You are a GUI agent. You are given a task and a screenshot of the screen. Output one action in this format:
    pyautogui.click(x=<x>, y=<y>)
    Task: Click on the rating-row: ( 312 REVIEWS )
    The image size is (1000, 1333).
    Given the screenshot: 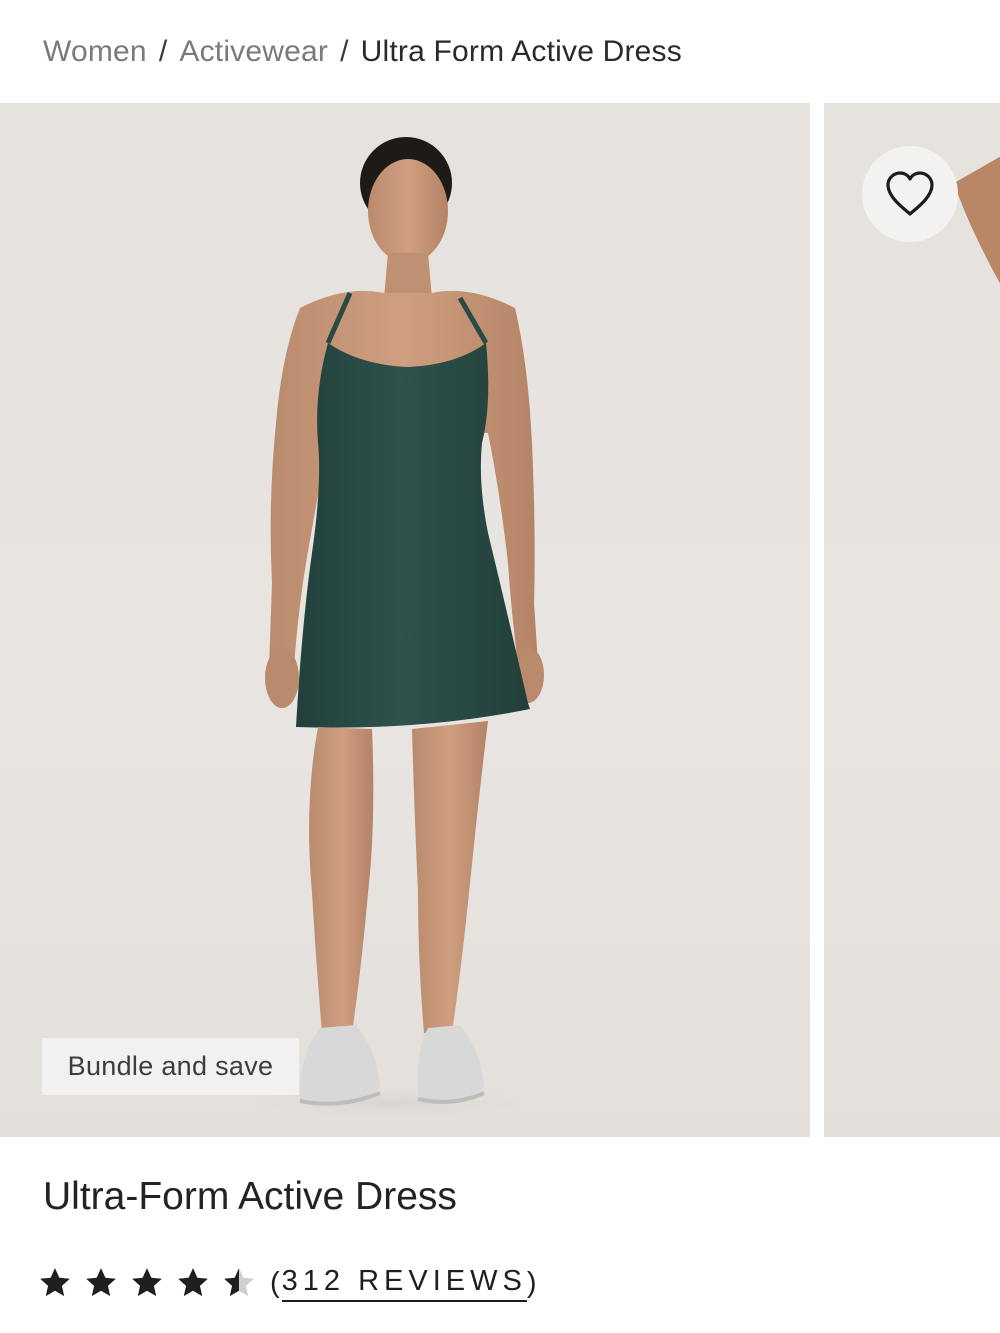 What is the action you would take?
    pyautogui.click(x=288, y=1283)
    